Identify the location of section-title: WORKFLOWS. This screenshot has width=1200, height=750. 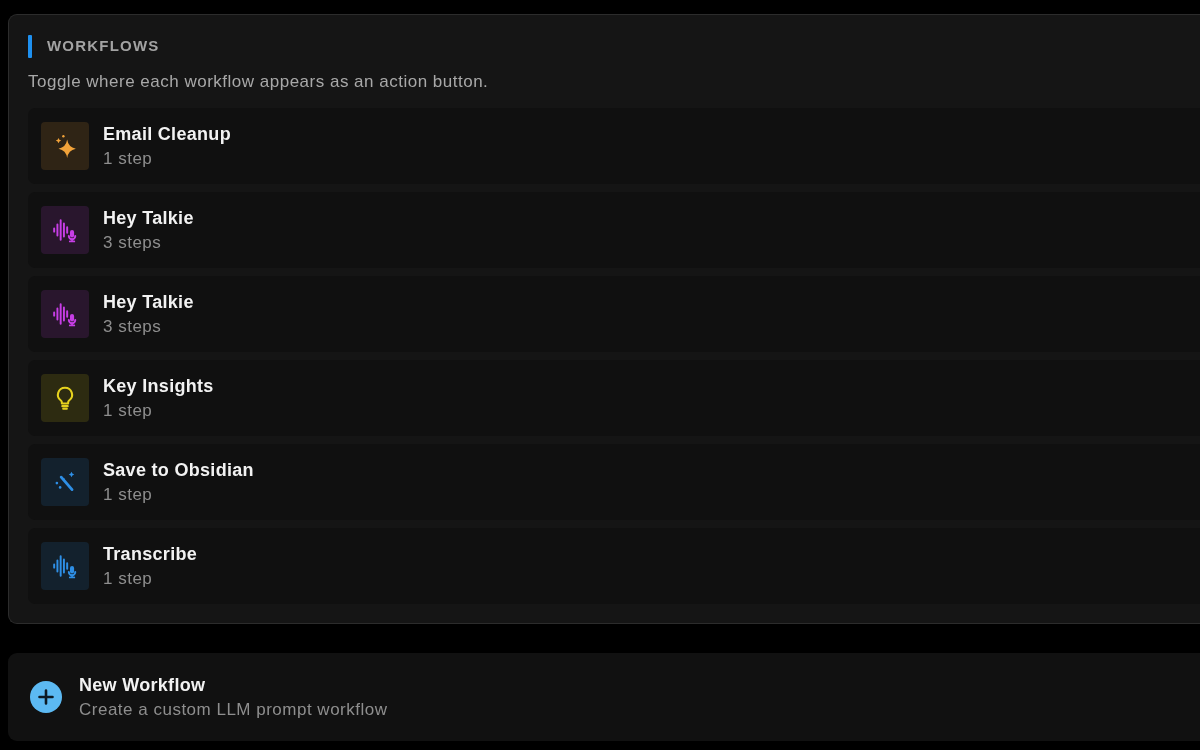
(103, 46).